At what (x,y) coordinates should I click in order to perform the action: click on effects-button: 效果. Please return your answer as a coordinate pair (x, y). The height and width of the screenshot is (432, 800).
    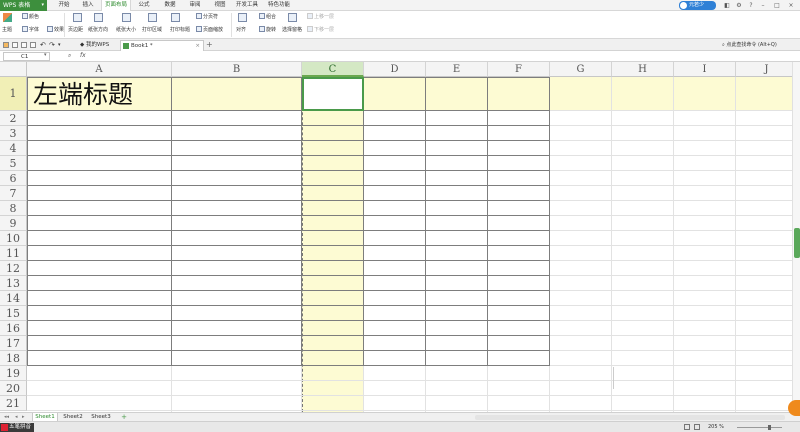
    Looking at the image, I should click on (55, 30).